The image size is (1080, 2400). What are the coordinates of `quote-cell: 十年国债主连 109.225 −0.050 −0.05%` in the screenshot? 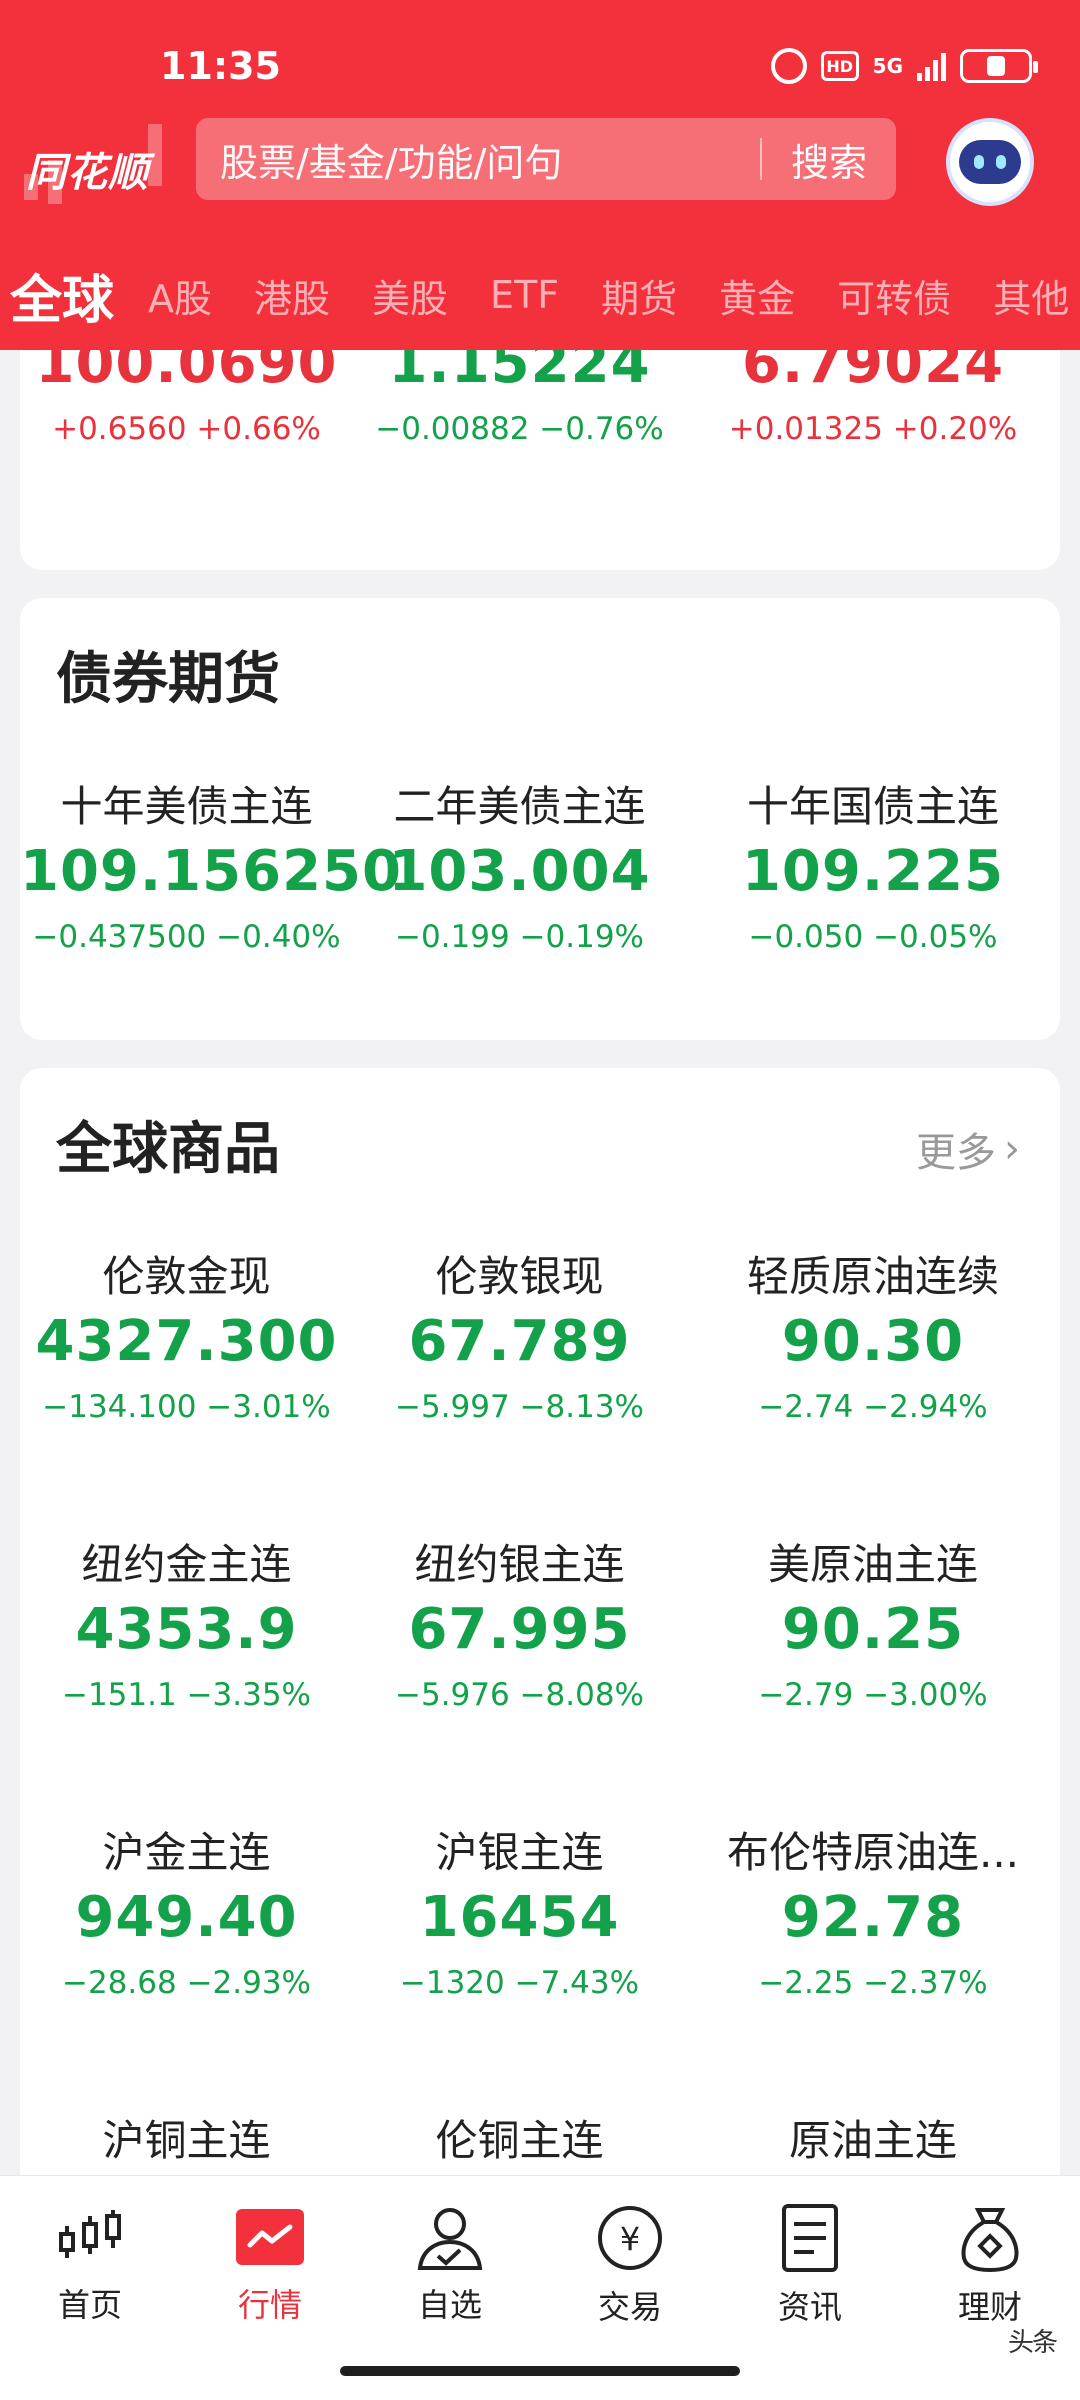 It's located at (873, 895).